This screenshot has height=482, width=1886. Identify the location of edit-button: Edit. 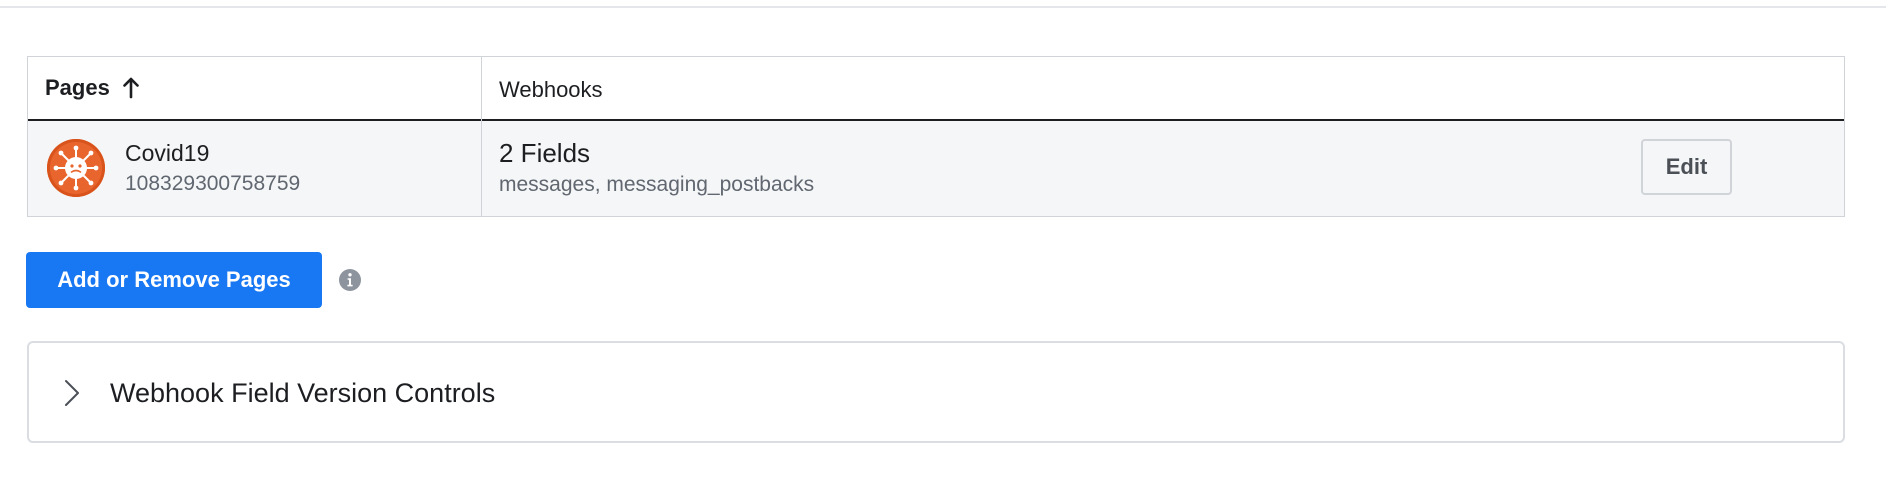
(1686, 167).